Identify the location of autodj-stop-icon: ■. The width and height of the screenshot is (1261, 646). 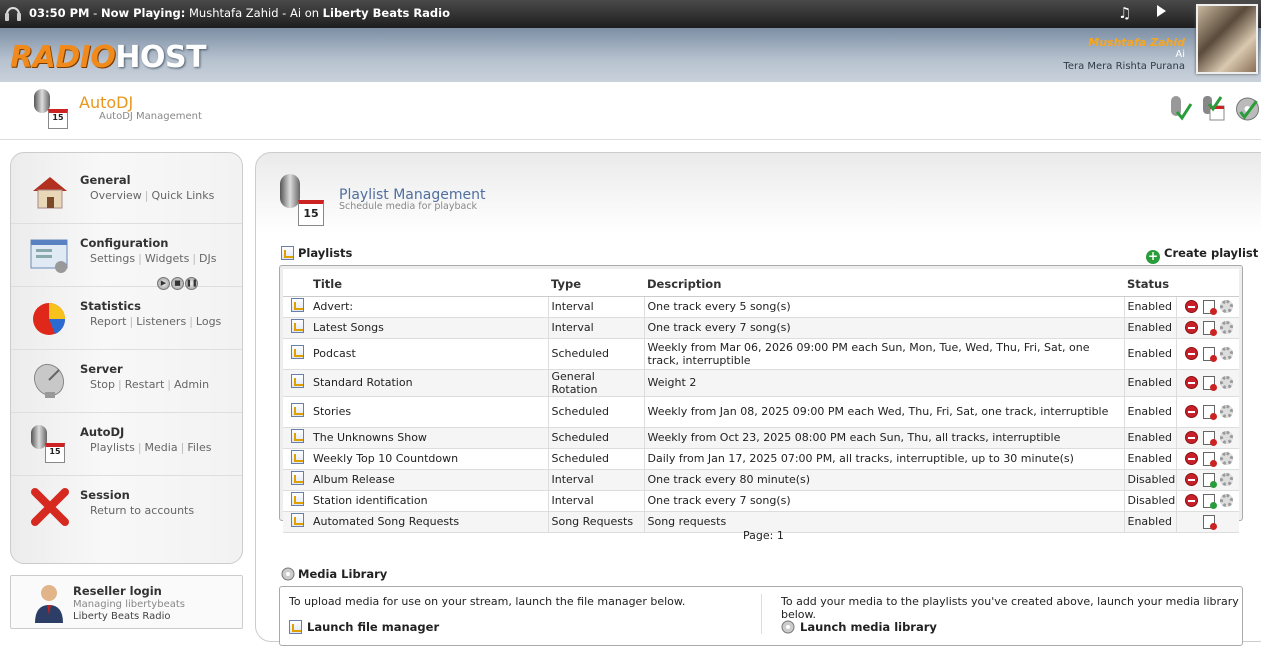
(177, 283).